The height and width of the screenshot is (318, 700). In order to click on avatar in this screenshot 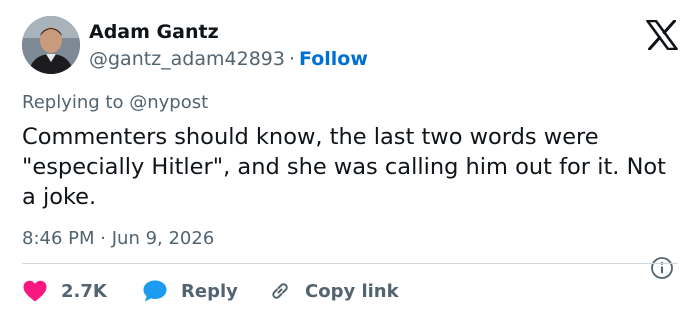, I will do `click(51, 45)`.